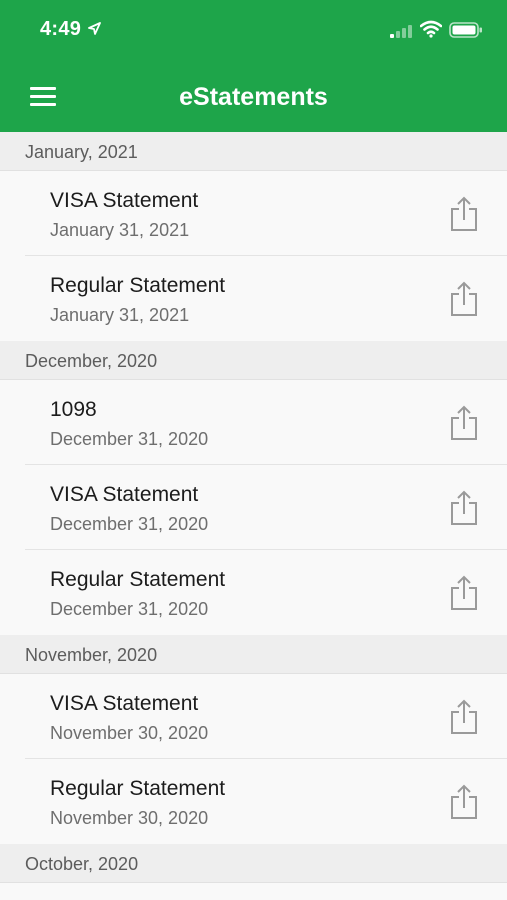 The width and height of the screenshot is (507, 900). What do you see at coordinates (253, 30) in the screenshot?
I see `status-bar: 4:49` at bounding box center [253, 30].